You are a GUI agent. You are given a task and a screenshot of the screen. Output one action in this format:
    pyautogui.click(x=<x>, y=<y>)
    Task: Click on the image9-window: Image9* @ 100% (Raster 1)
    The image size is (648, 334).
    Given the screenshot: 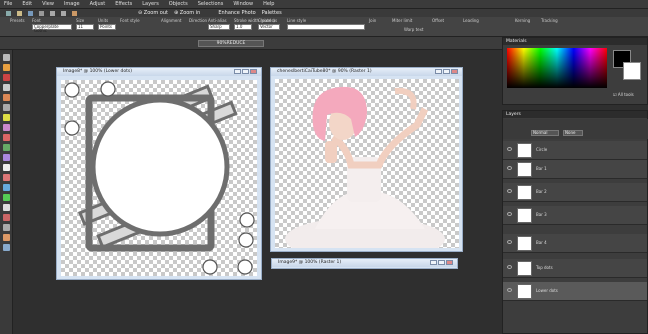 What is the action you would take?
    pyautogui.click(x=364, y=263)
    